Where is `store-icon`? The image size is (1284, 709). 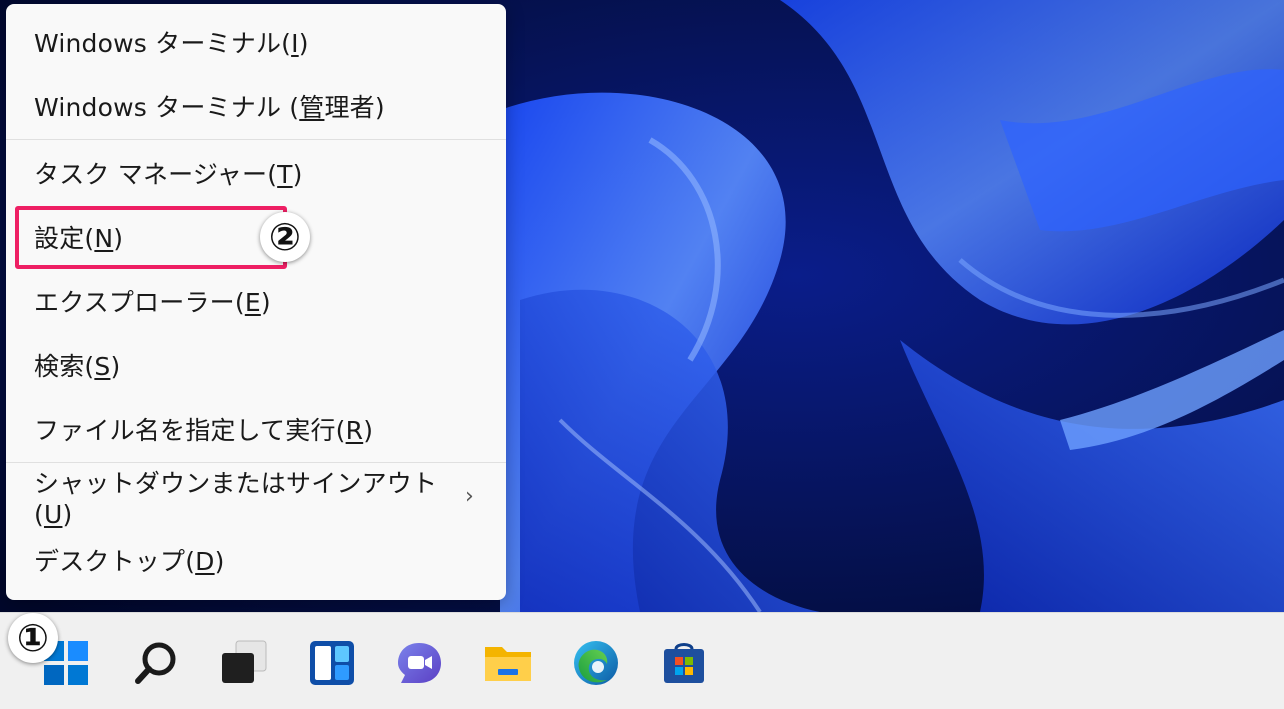
store-icon is located at coordinates (684, 663).